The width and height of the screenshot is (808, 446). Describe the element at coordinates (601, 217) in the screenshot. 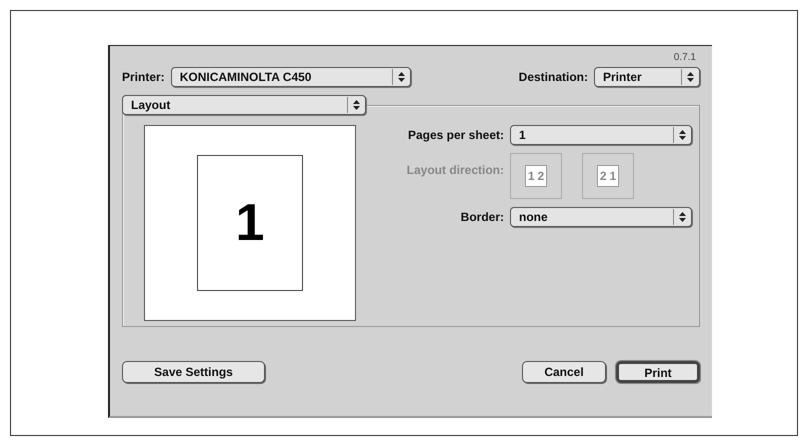

I see `border-popup: none` at that location.